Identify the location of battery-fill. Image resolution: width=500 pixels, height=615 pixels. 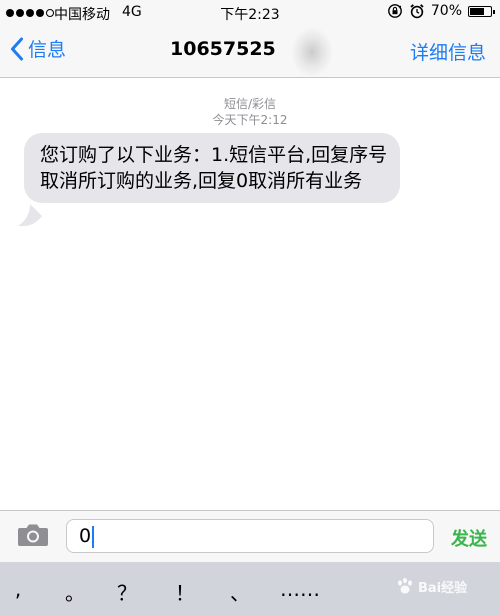
(477, 11).